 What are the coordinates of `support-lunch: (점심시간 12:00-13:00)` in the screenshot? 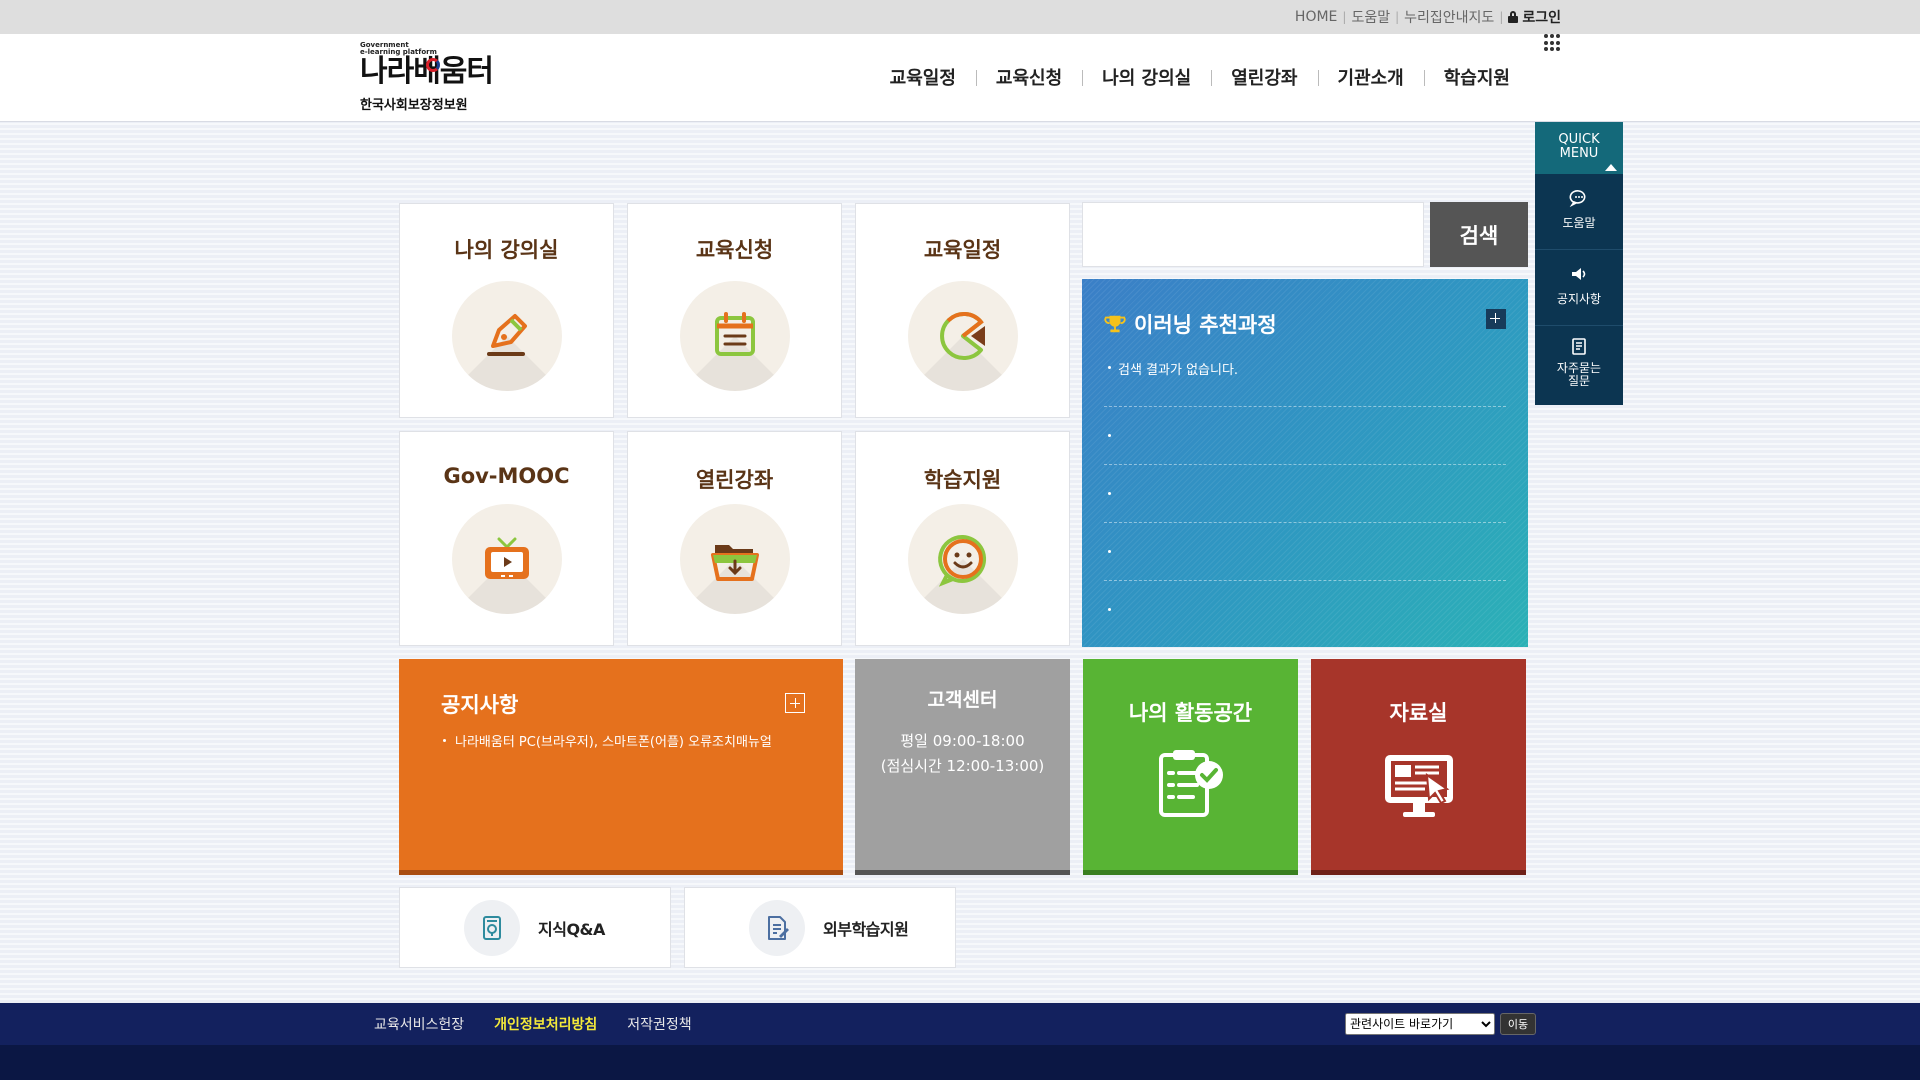 It's located at (962, 766).